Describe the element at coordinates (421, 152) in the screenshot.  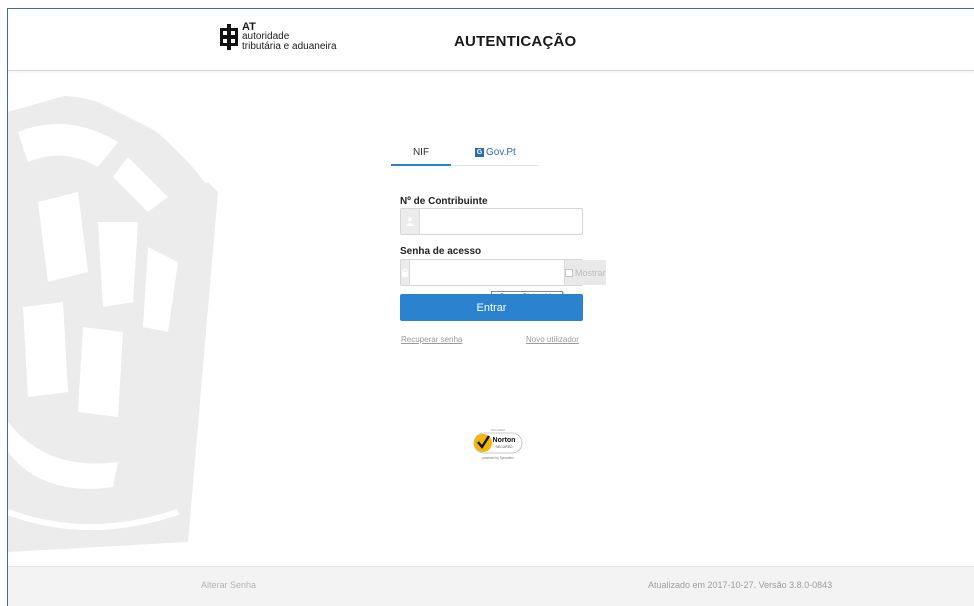
I see `tab-nif-label: NIF` at that location.